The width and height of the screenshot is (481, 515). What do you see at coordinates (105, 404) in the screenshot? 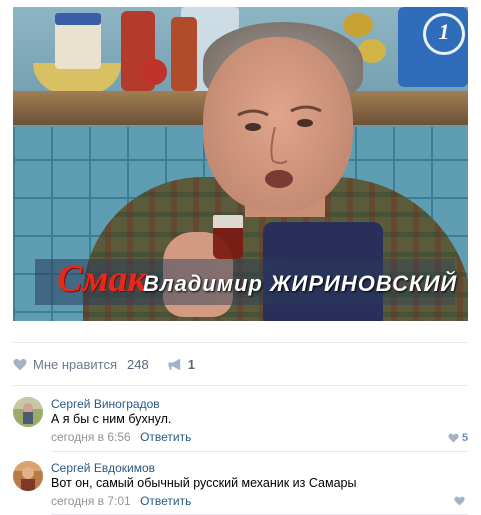
I see `comment-author: Сергей Виноградов` at bounding box center [105, 404].